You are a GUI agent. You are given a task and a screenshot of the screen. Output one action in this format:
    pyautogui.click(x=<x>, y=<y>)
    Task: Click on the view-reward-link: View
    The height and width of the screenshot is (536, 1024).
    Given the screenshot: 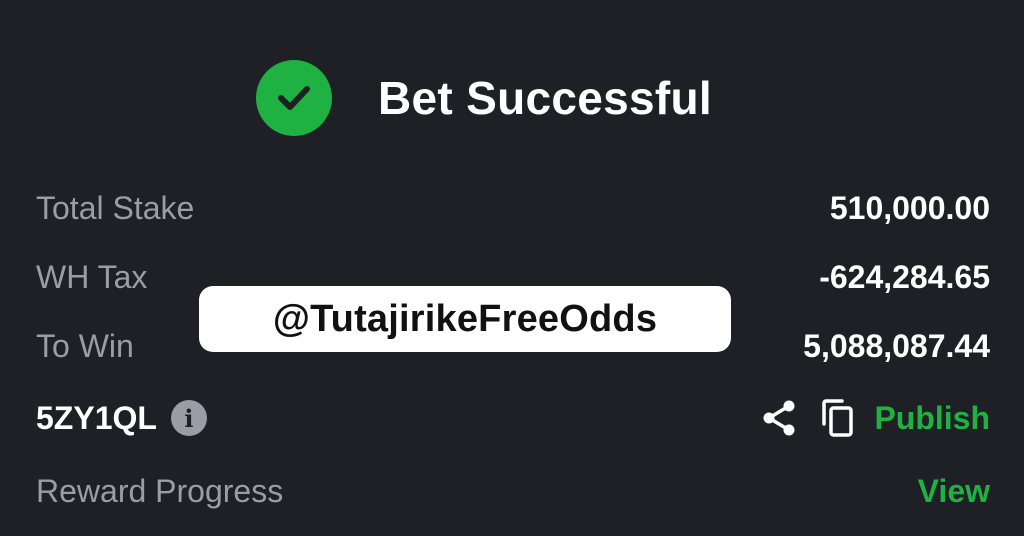 What is the action you would take?
    pyautogui.click(x=954, y=491)
    